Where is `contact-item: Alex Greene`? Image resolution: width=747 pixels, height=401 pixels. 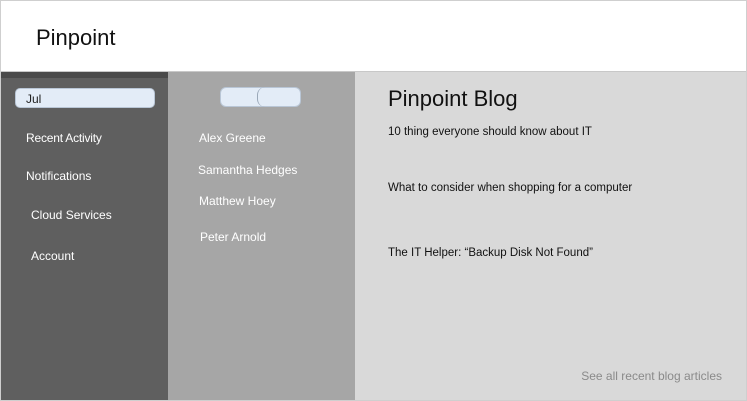
contact-item: Alex Greene is located at coordinates (232, 138).